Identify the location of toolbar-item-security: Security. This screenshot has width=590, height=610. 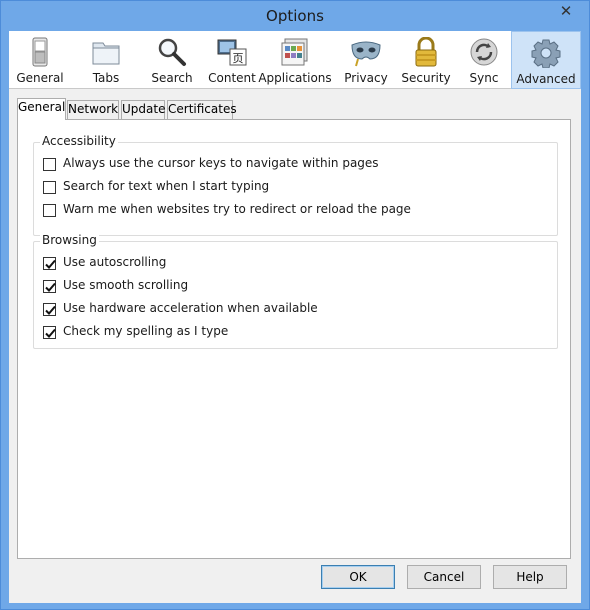
(426, 60).